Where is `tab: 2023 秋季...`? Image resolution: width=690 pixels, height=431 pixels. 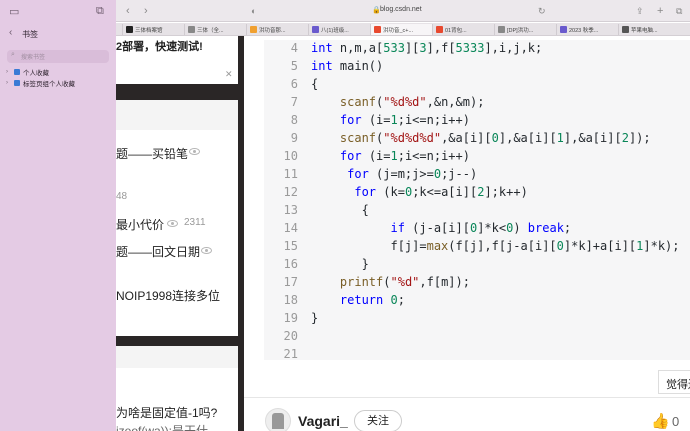 tab: 2023 秋季... is located at coordinates (587, 29).